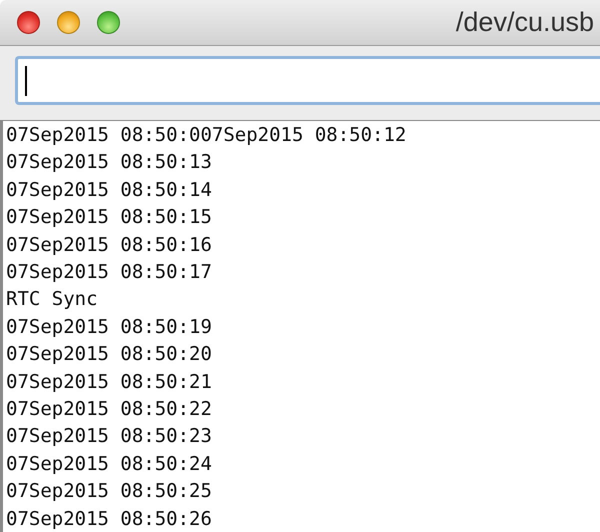 The width and height of the screenshot is (600, 532). What do you see at coordinates (109, 382) in the screenshot?
I see `output-line: 07Sep2015 08:50:21` at bounding box center [109, 382].